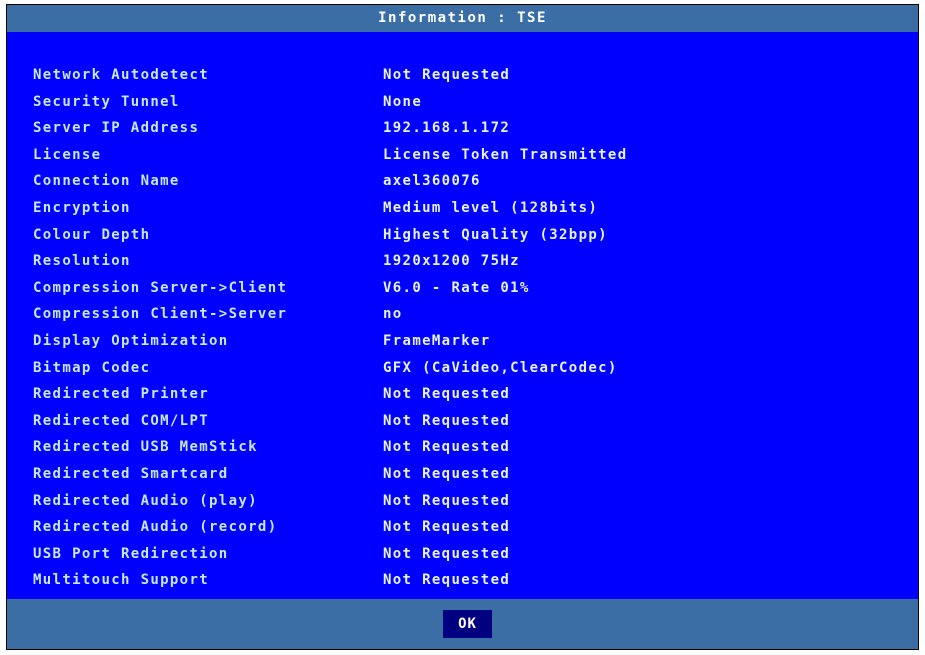  What do you see at coordinates (131, 474) in the screenshot?
I see `info-label: Redirected Smartcard` at bounding box center [131, 474].